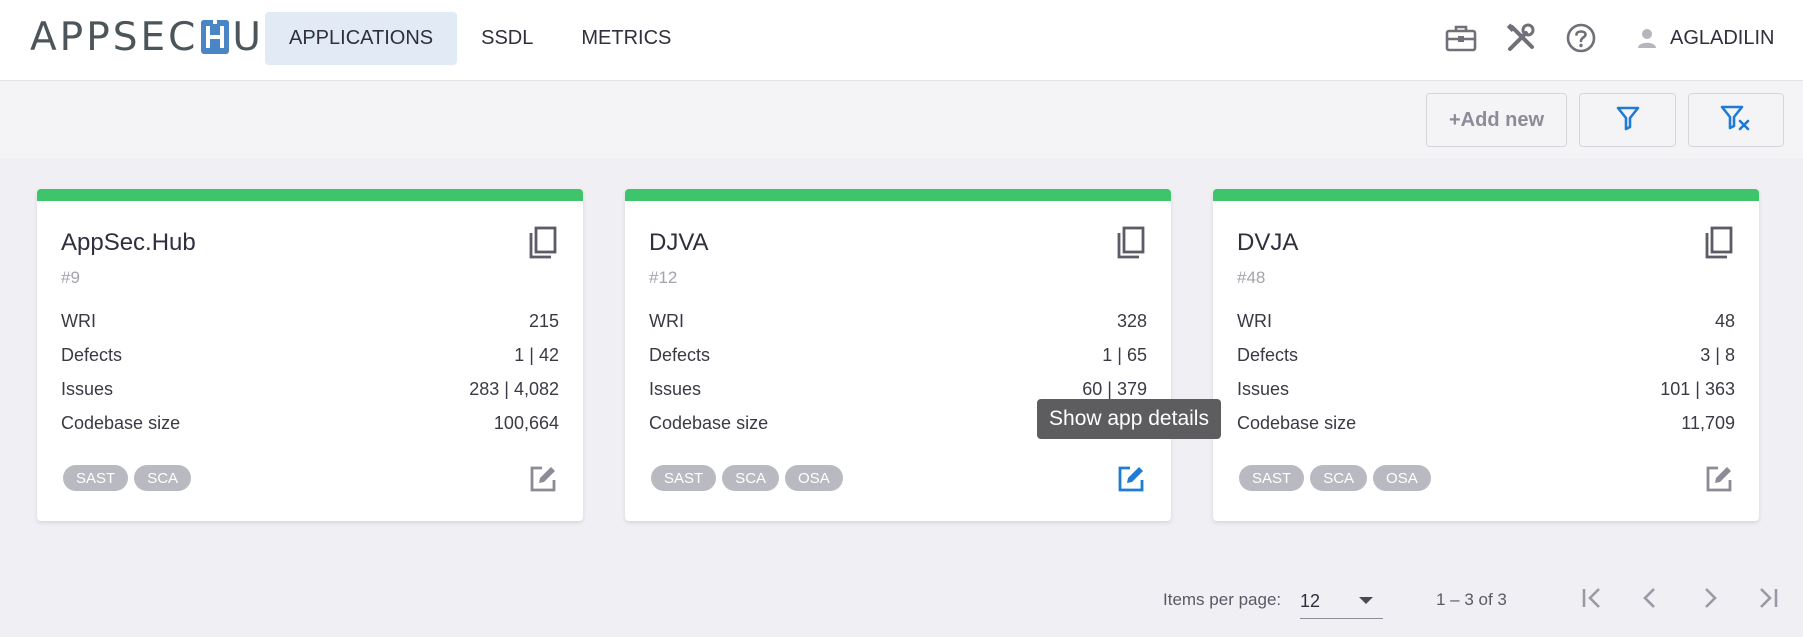 The width and height of the screenshot is (1803, 637). What do you see at coordinates (1251, 277) in the screenshot?
I see `app-id: #48` at bounding box center [1251, 277].